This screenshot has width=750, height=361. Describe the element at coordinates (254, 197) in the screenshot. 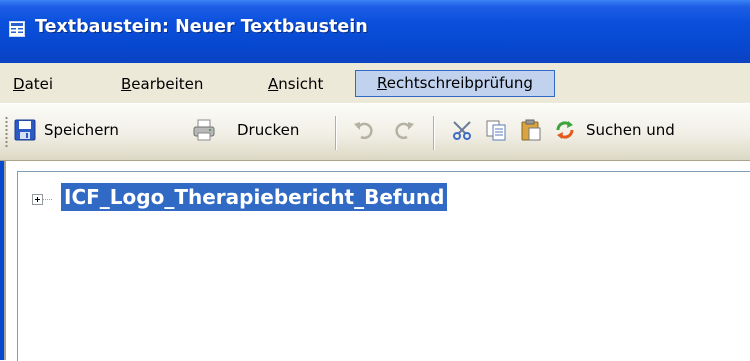

I see `tree-node-root: ICF_Logo_Therapiebericht_Befund` at that location.